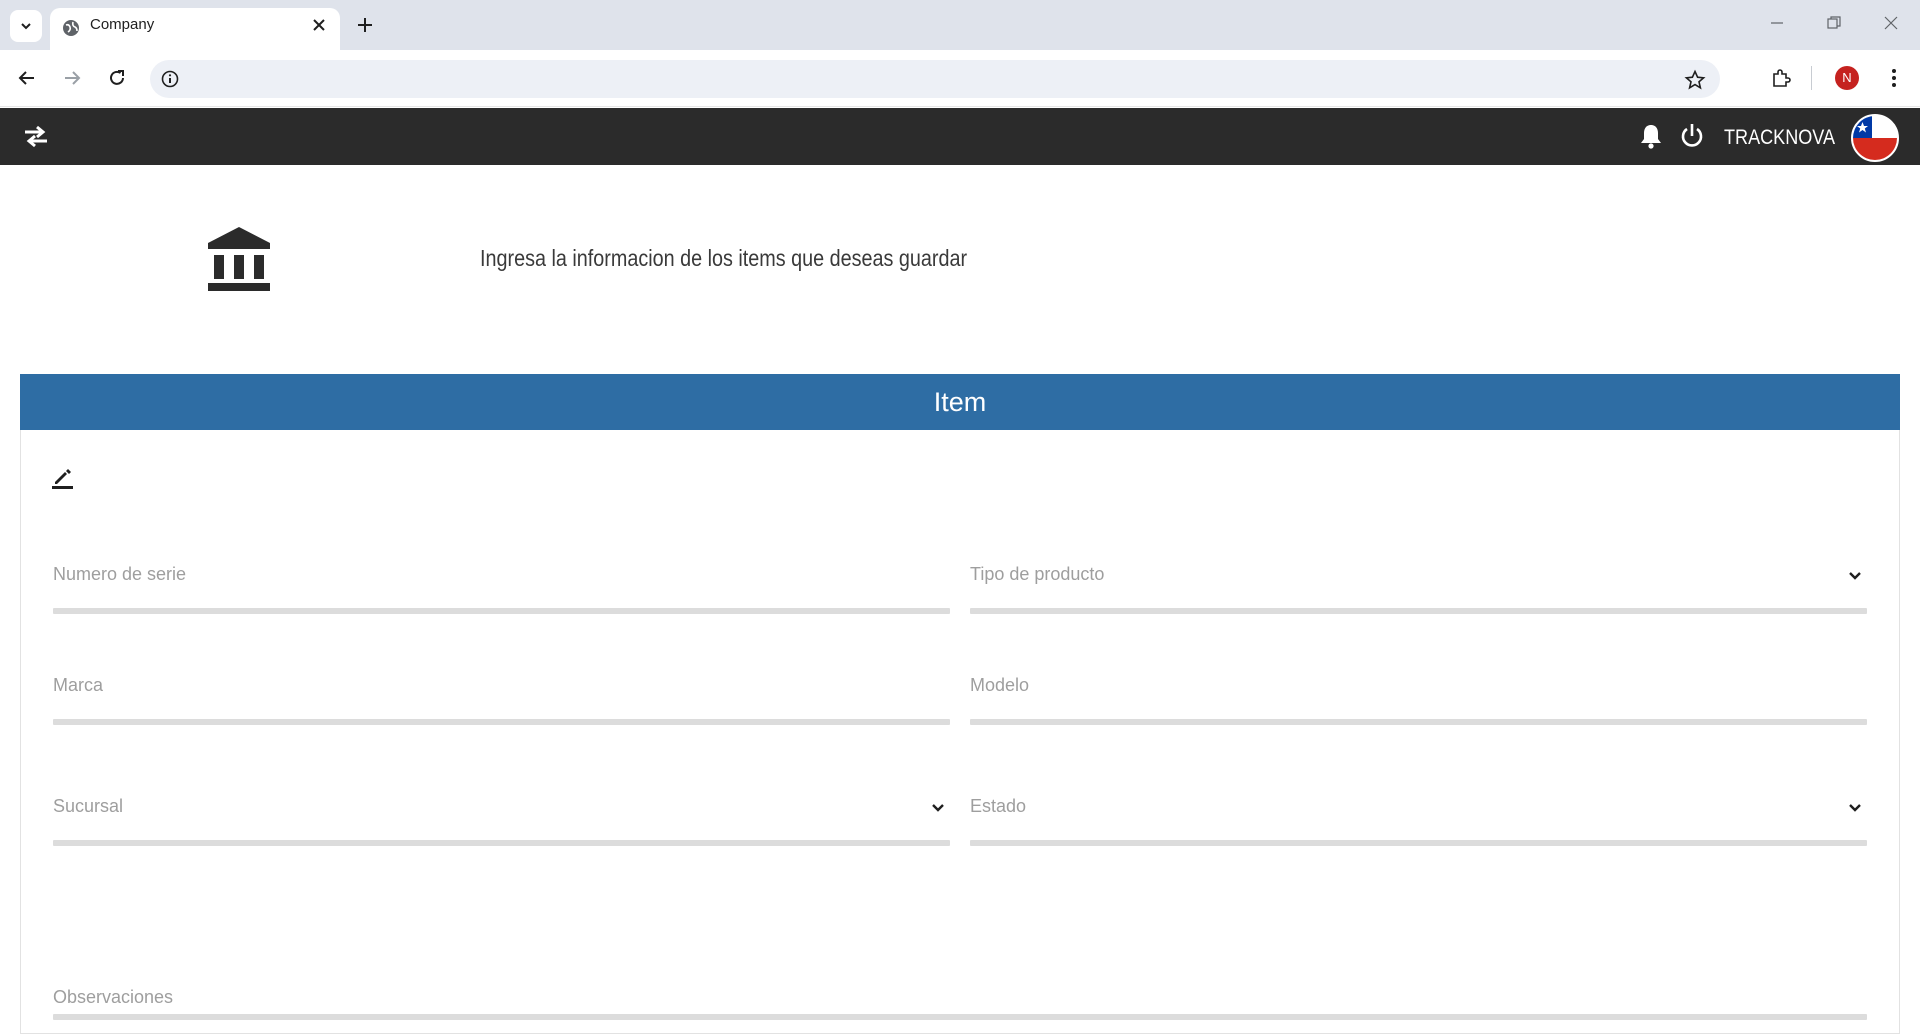  I want to click on marca-field: Marca, so click(501, 700).